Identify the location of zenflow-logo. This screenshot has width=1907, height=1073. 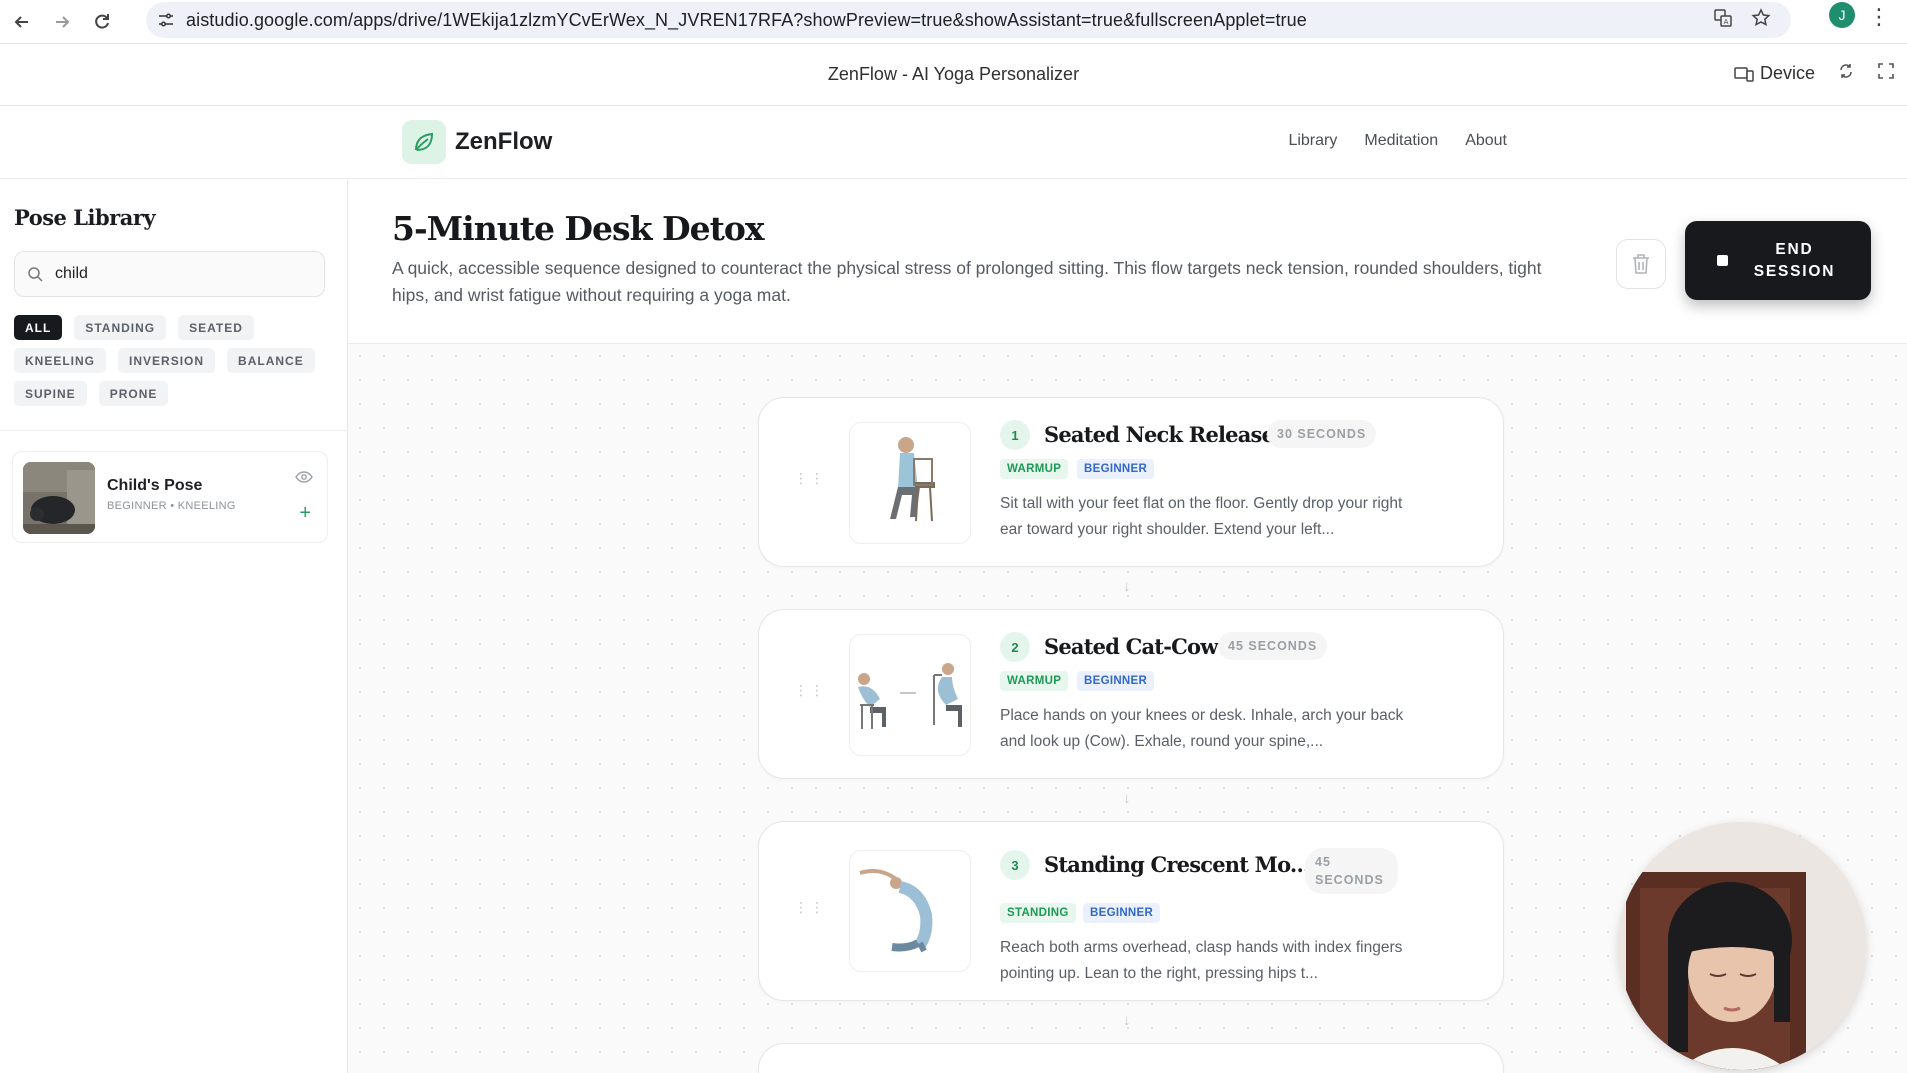
(424, 142).